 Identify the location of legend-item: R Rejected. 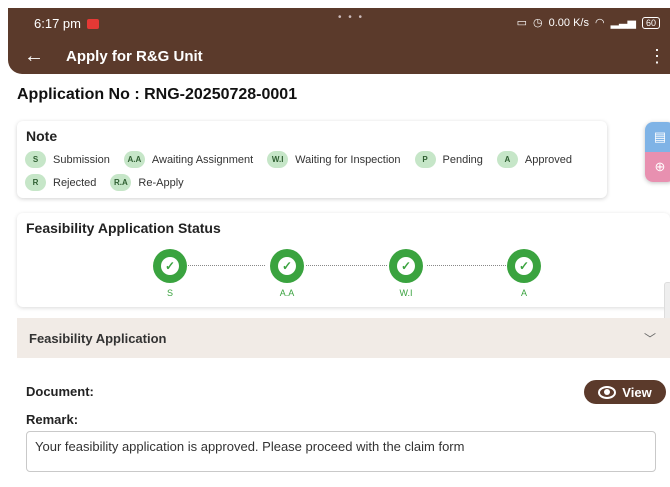
(60, 182).